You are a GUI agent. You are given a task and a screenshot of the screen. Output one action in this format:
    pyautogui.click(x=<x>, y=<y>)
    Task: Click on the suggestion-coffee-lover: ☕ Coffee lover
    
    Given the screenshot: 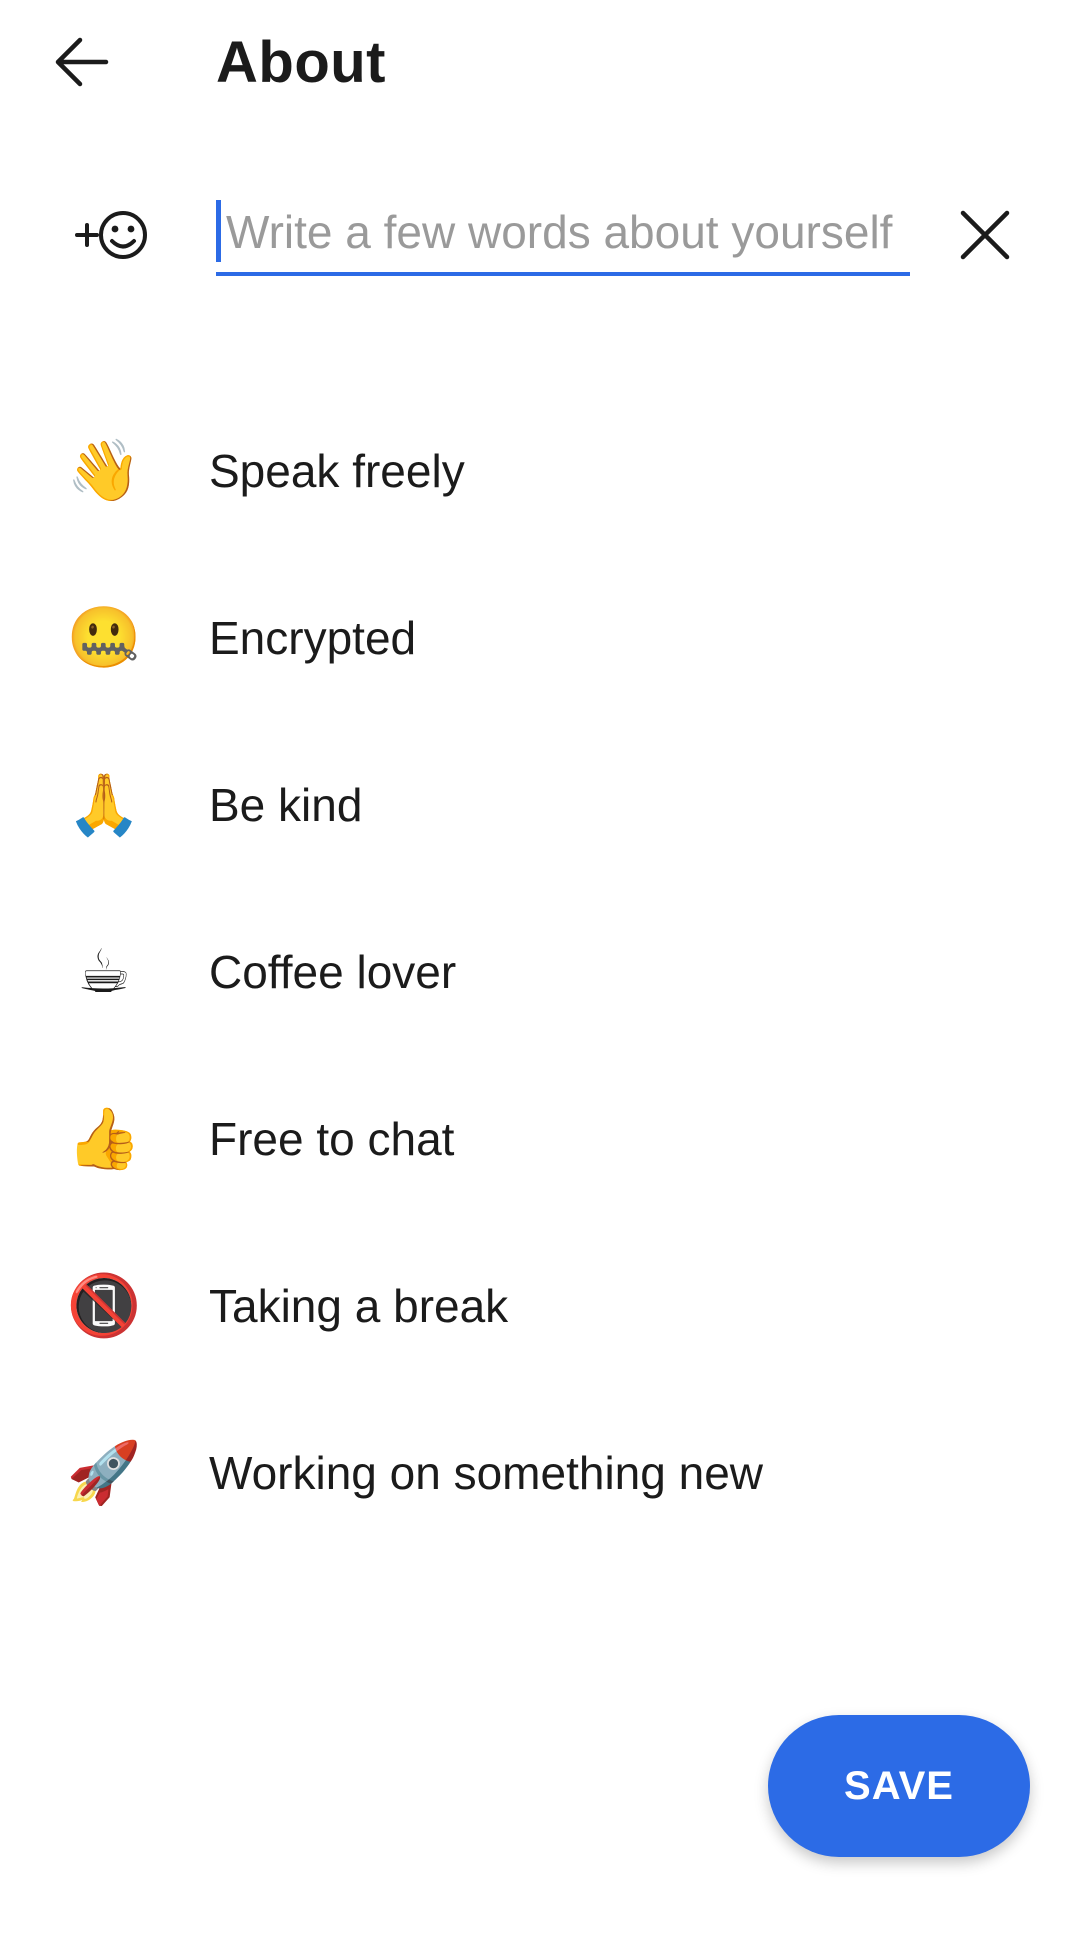 What is the action you would take?
    pyautogui.click(x=538, y=971)
    